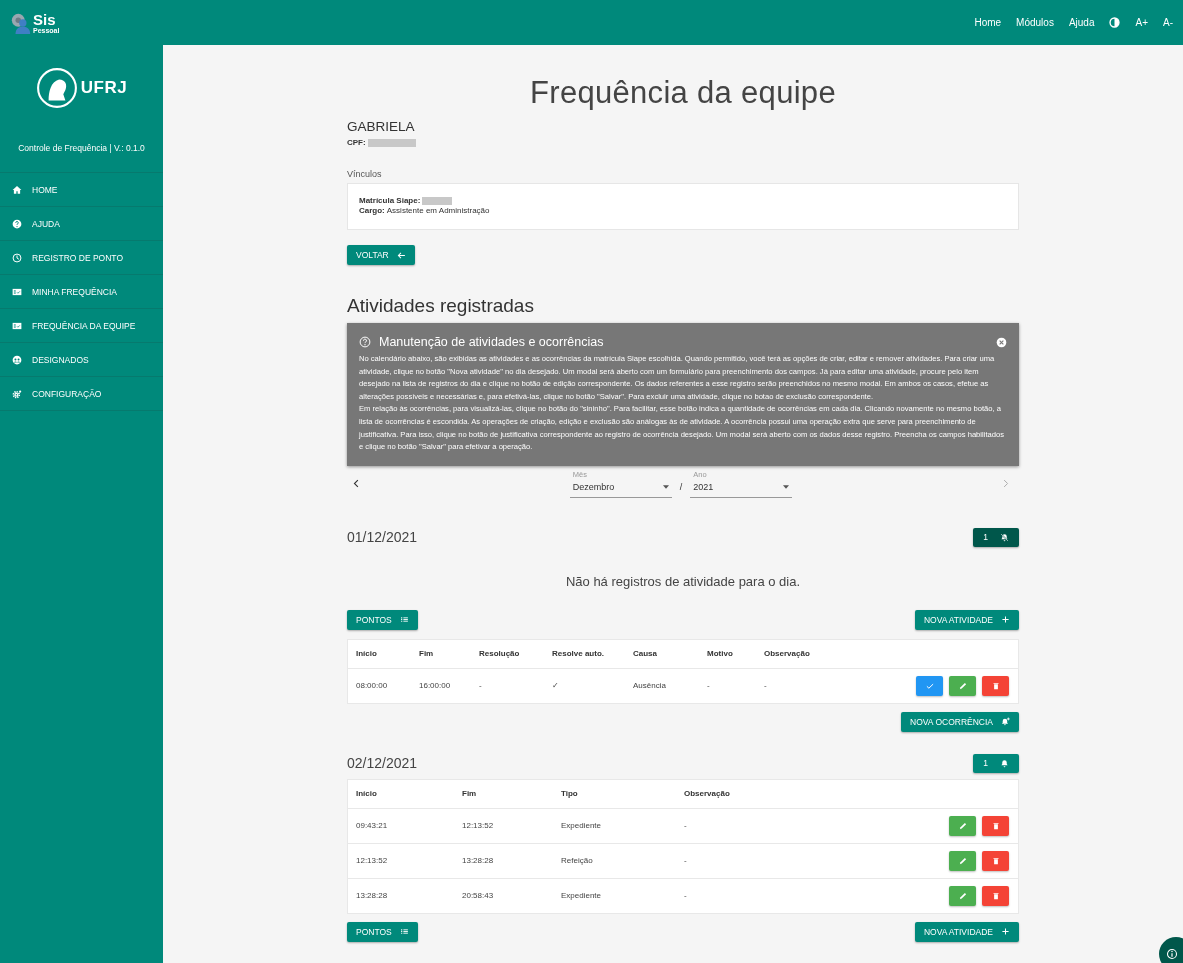 The height and width of the screenshot is (963, 1183). I want to click on table-cell: 09:43:21, so click(400, 826).